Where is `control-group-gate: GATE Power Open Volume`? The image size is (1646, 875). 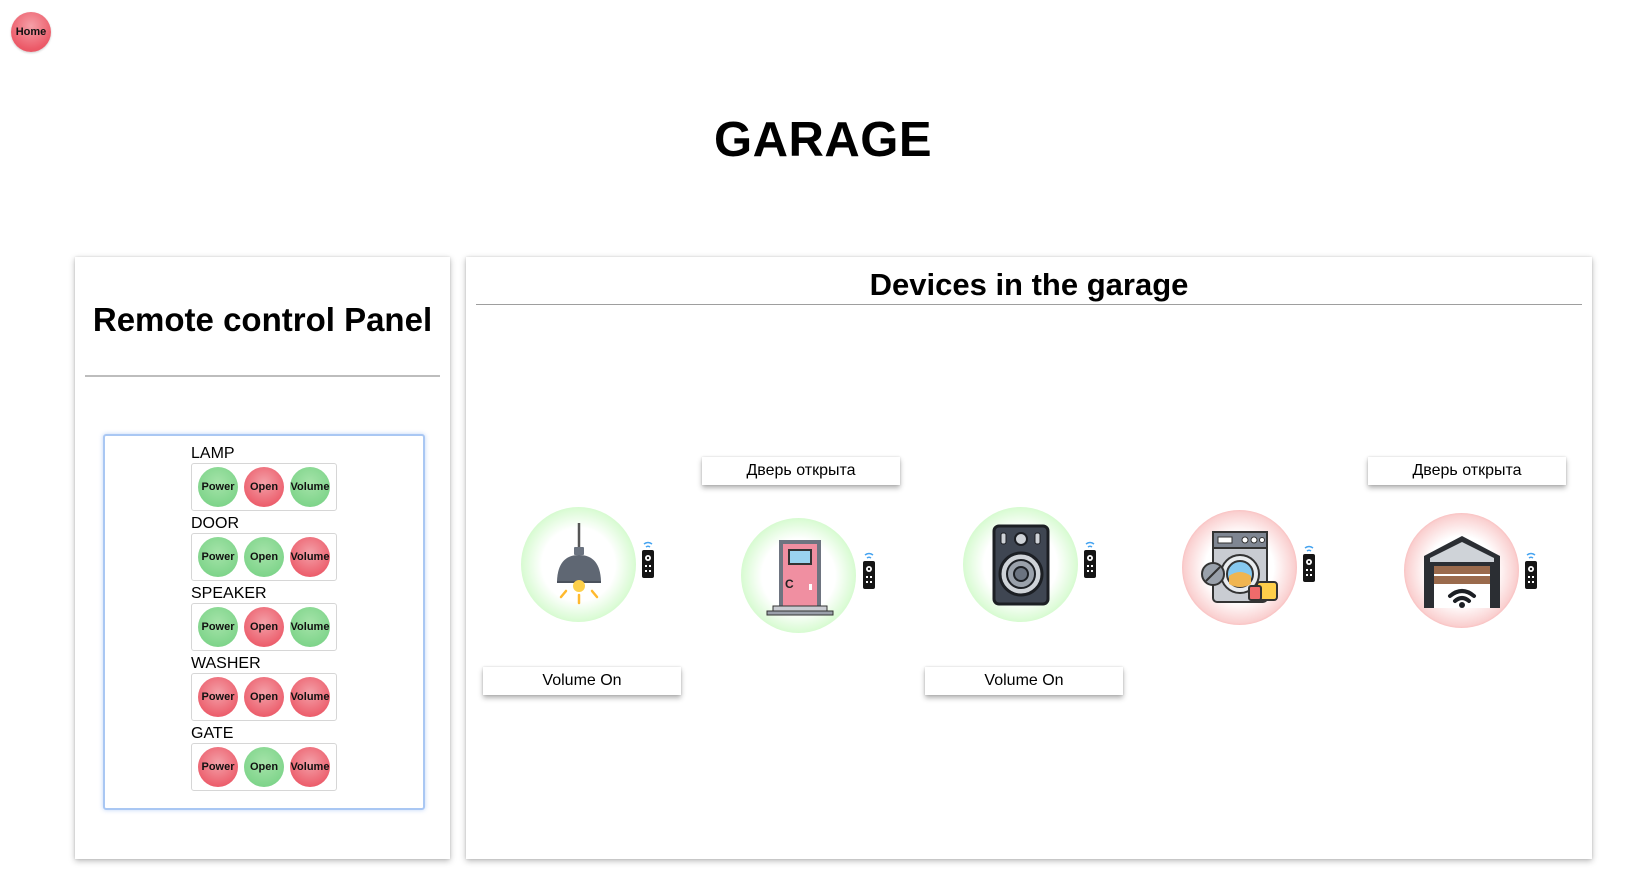 control-group-gate: GATE Power Open Volume is located at coordinates (264, 758).